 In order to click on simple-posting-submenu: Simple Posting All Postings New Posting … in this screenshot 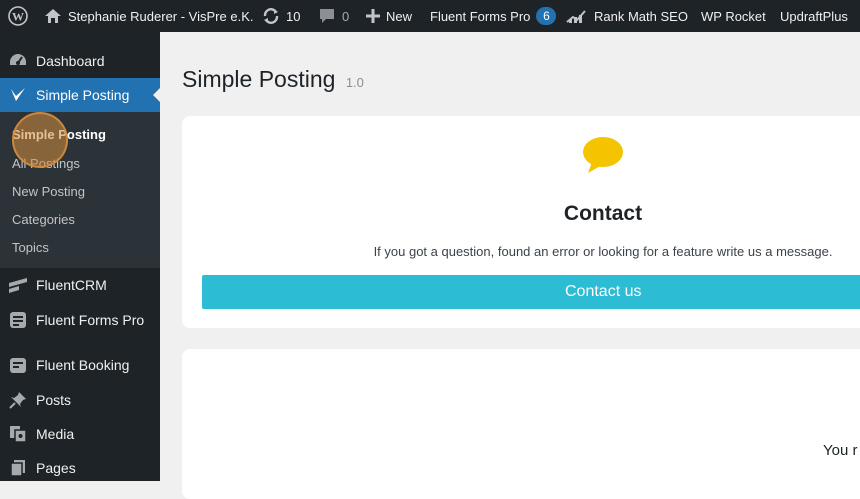, I will do `click(80, 190)`.